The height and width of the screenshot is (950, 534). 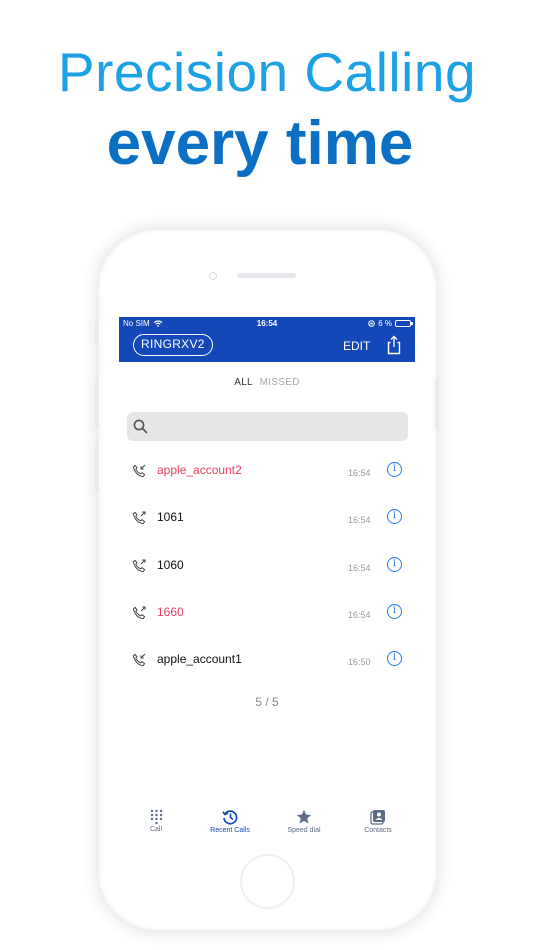 I want to click on mute-switch, so click(x=97, y=333).